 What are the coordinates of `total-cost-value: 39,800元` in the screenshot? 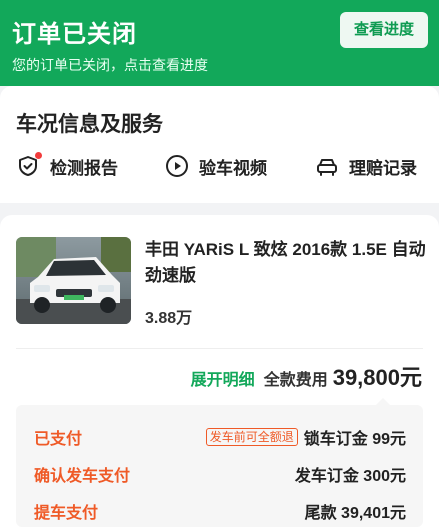 It's located at (377, 377).